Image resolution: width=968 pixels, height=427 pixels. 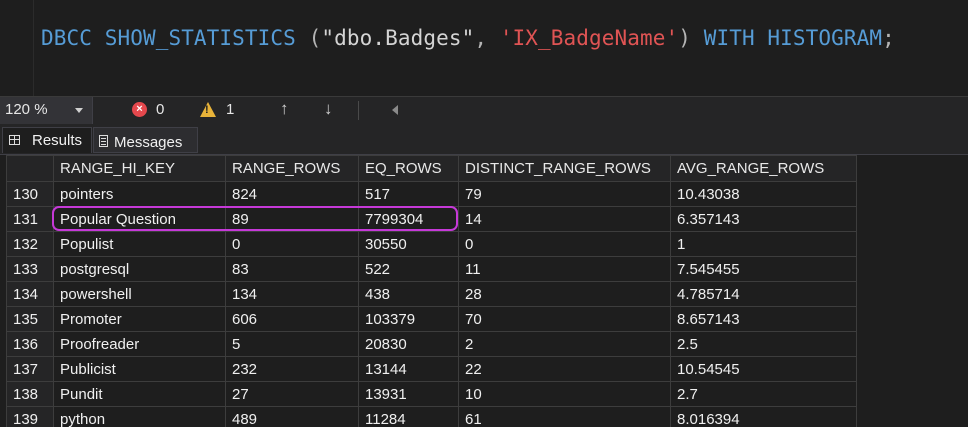 What do you see at coordinates (565, 344) in the screenshot?
I see `table-cell: 2` at bounding box center [565, 344].